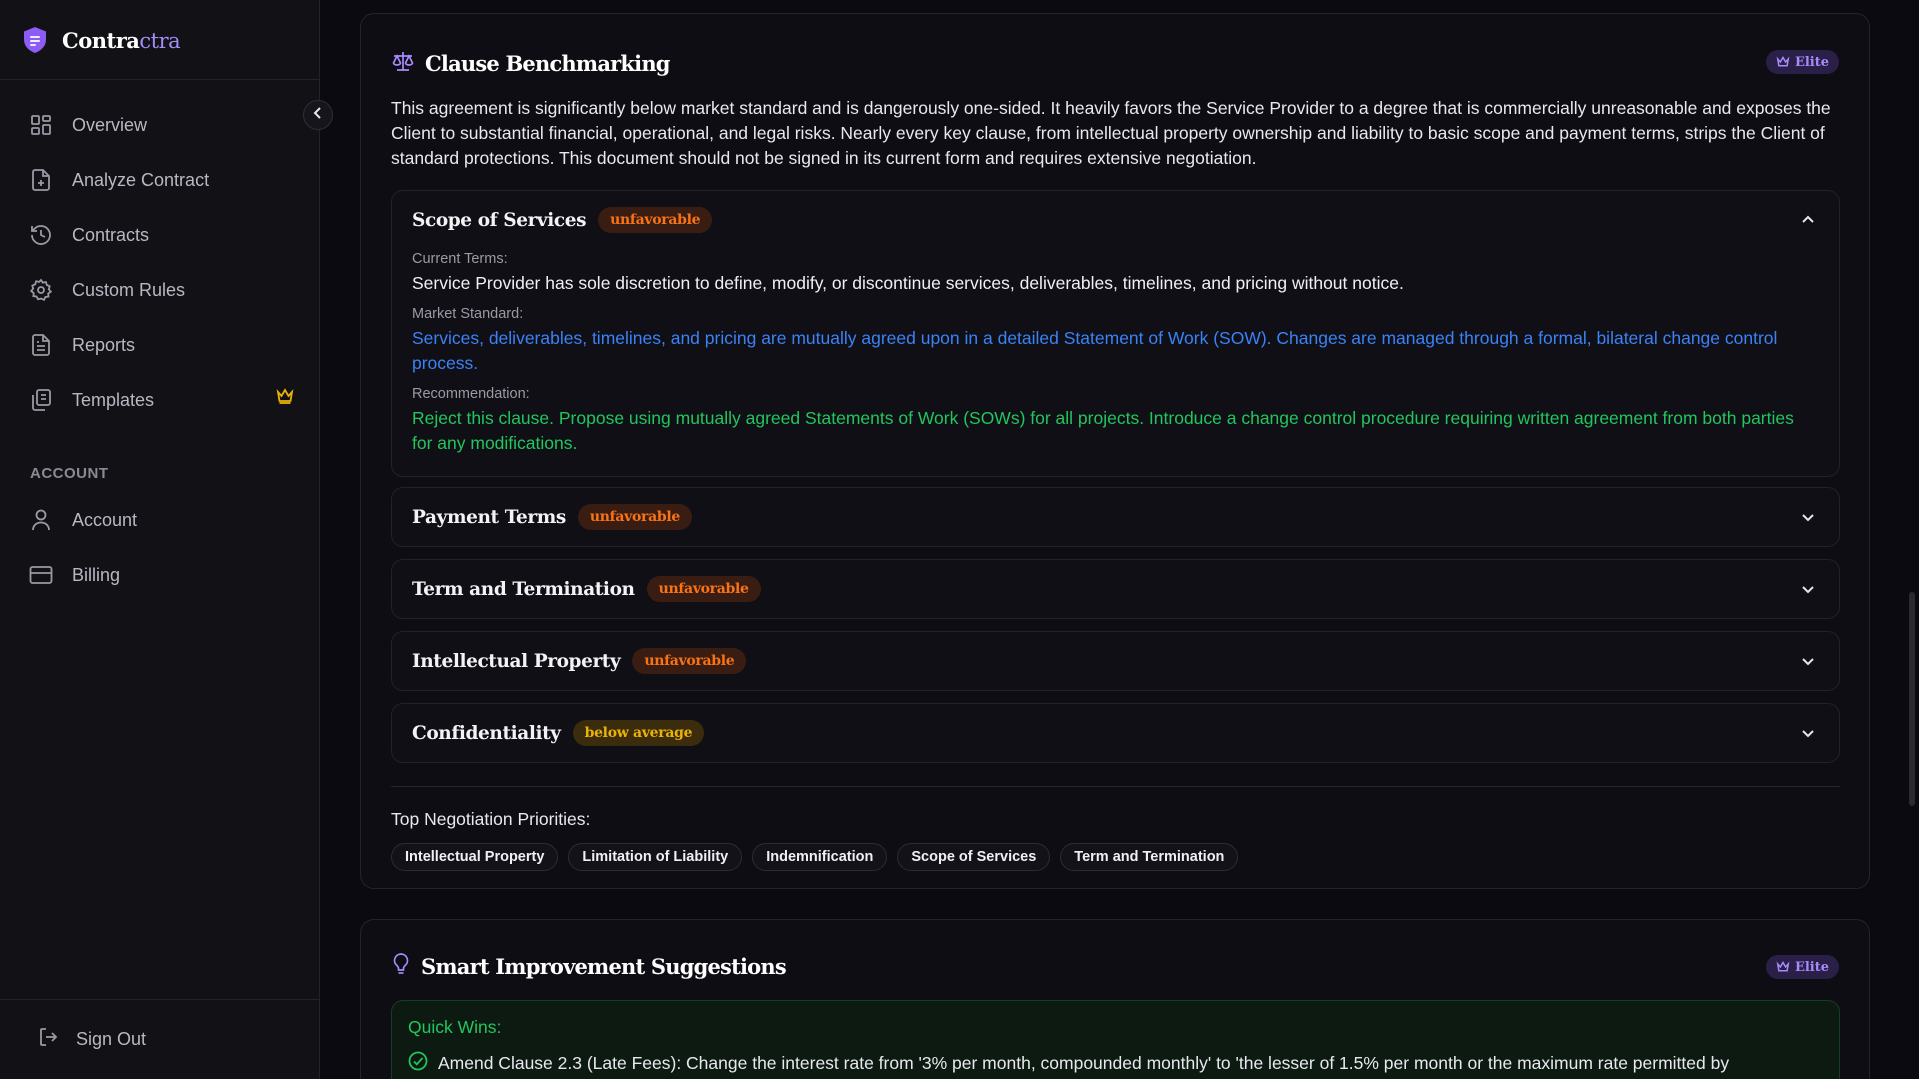 Image resolution: width=1919 pixels, height=1079 pixels. Describe the element at coordinates (1115, 517) in the screenshot. I see `clause-accordion-payment-terms: Payment Terms unfavorable` at that location.